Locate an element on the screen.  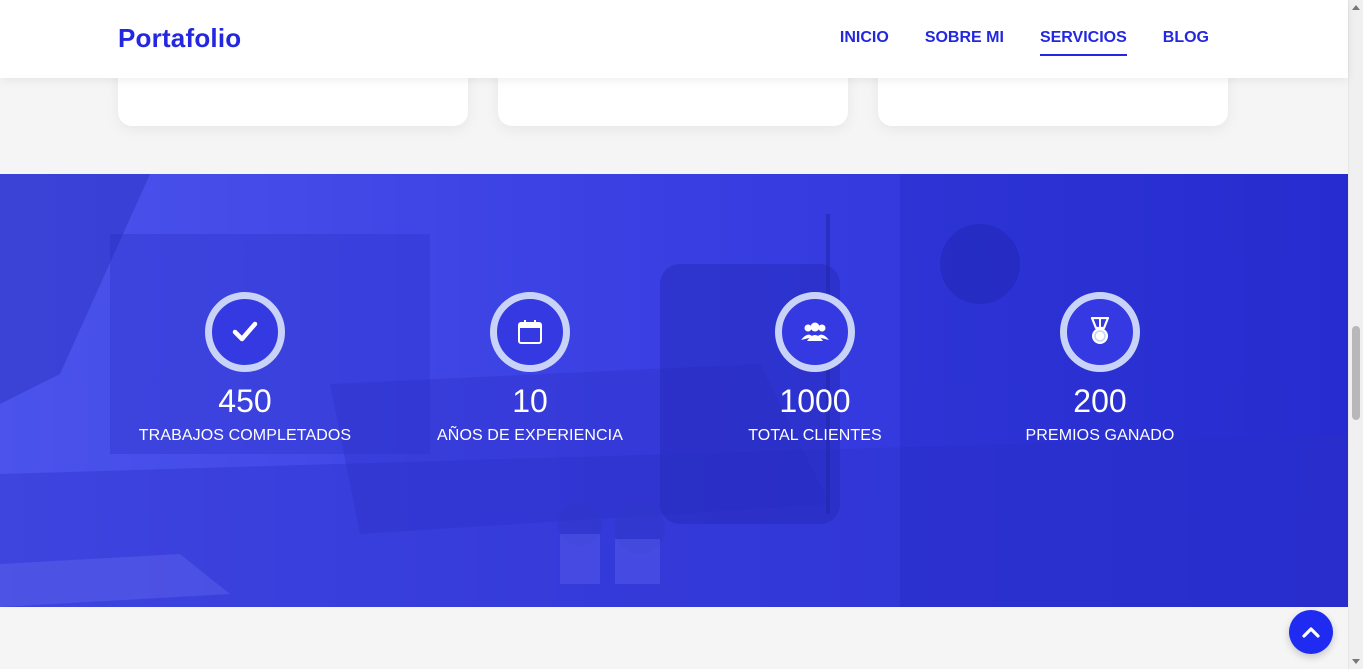
scrollbar is located at coordinates (1355, 334).